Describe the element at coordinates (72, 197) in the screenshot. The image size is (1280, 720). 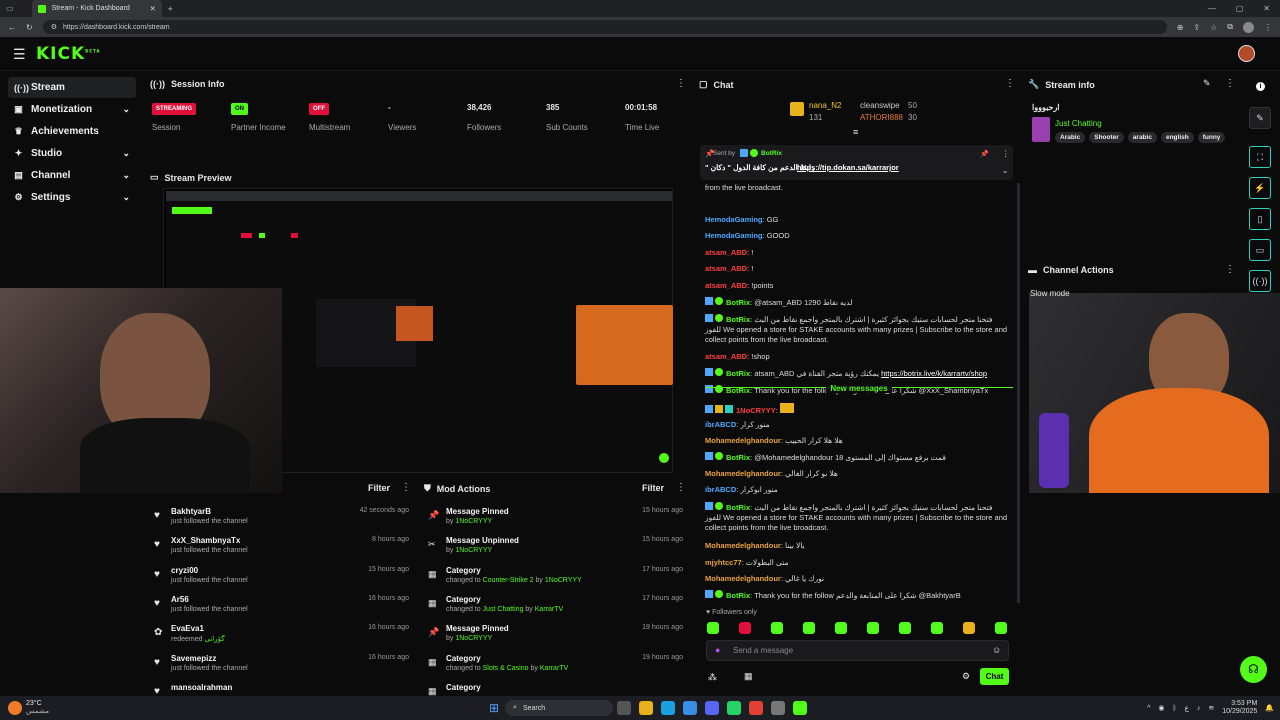
I see `sidebar-item-settings: ⚙ Settings ⌄` at that location.